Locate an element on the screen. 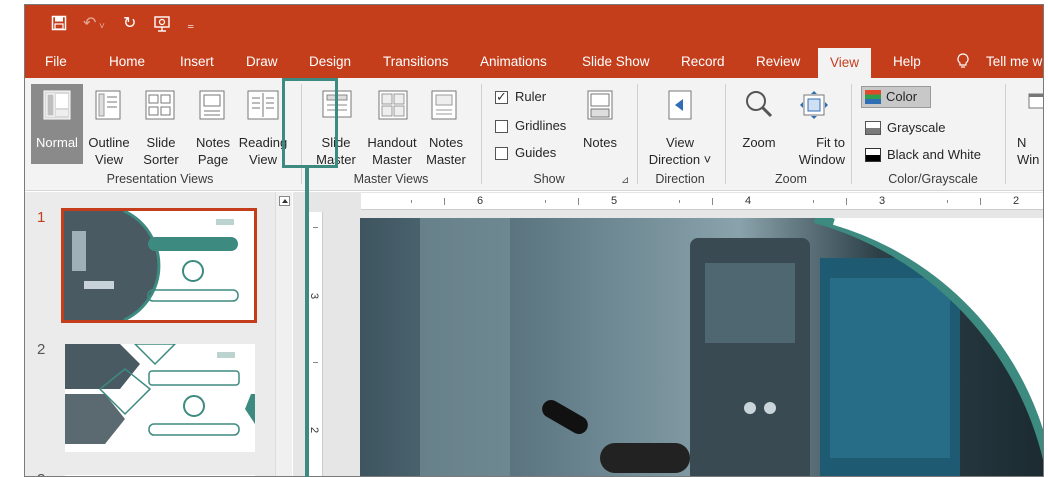 This screenshot has height=477, width=1048. grayscale-label: Grayscale is located at coordinates (916, 127).